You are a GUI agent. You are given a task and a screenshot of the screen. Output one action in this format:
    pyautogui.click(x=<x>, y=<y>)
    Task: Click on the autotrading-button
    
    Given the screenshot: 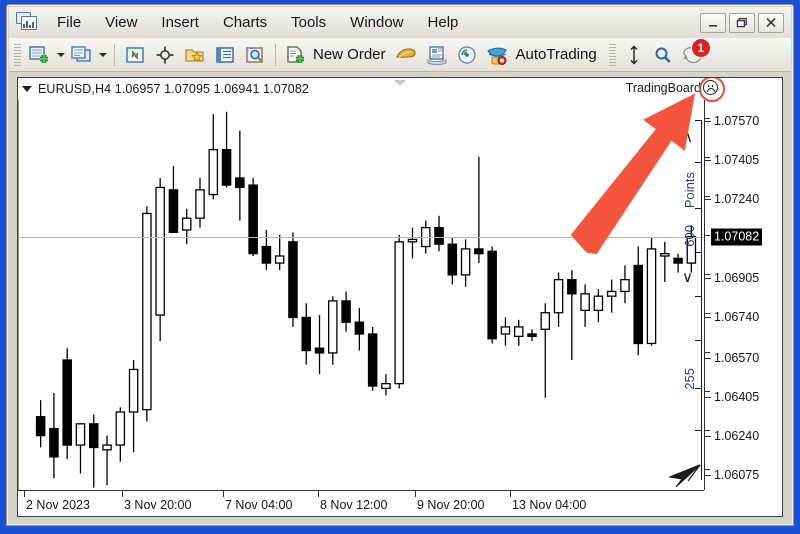 What is the action you would take?
    pyautogui.click(x=498, y=55)
    